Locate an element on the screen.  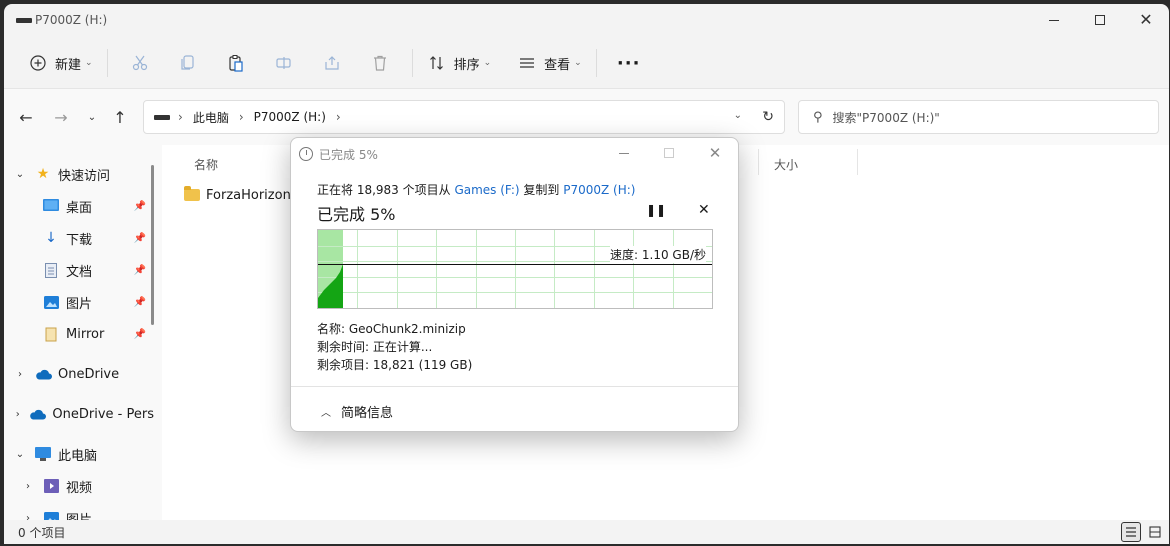
list-view-icon is located at coordinates (527, 63).